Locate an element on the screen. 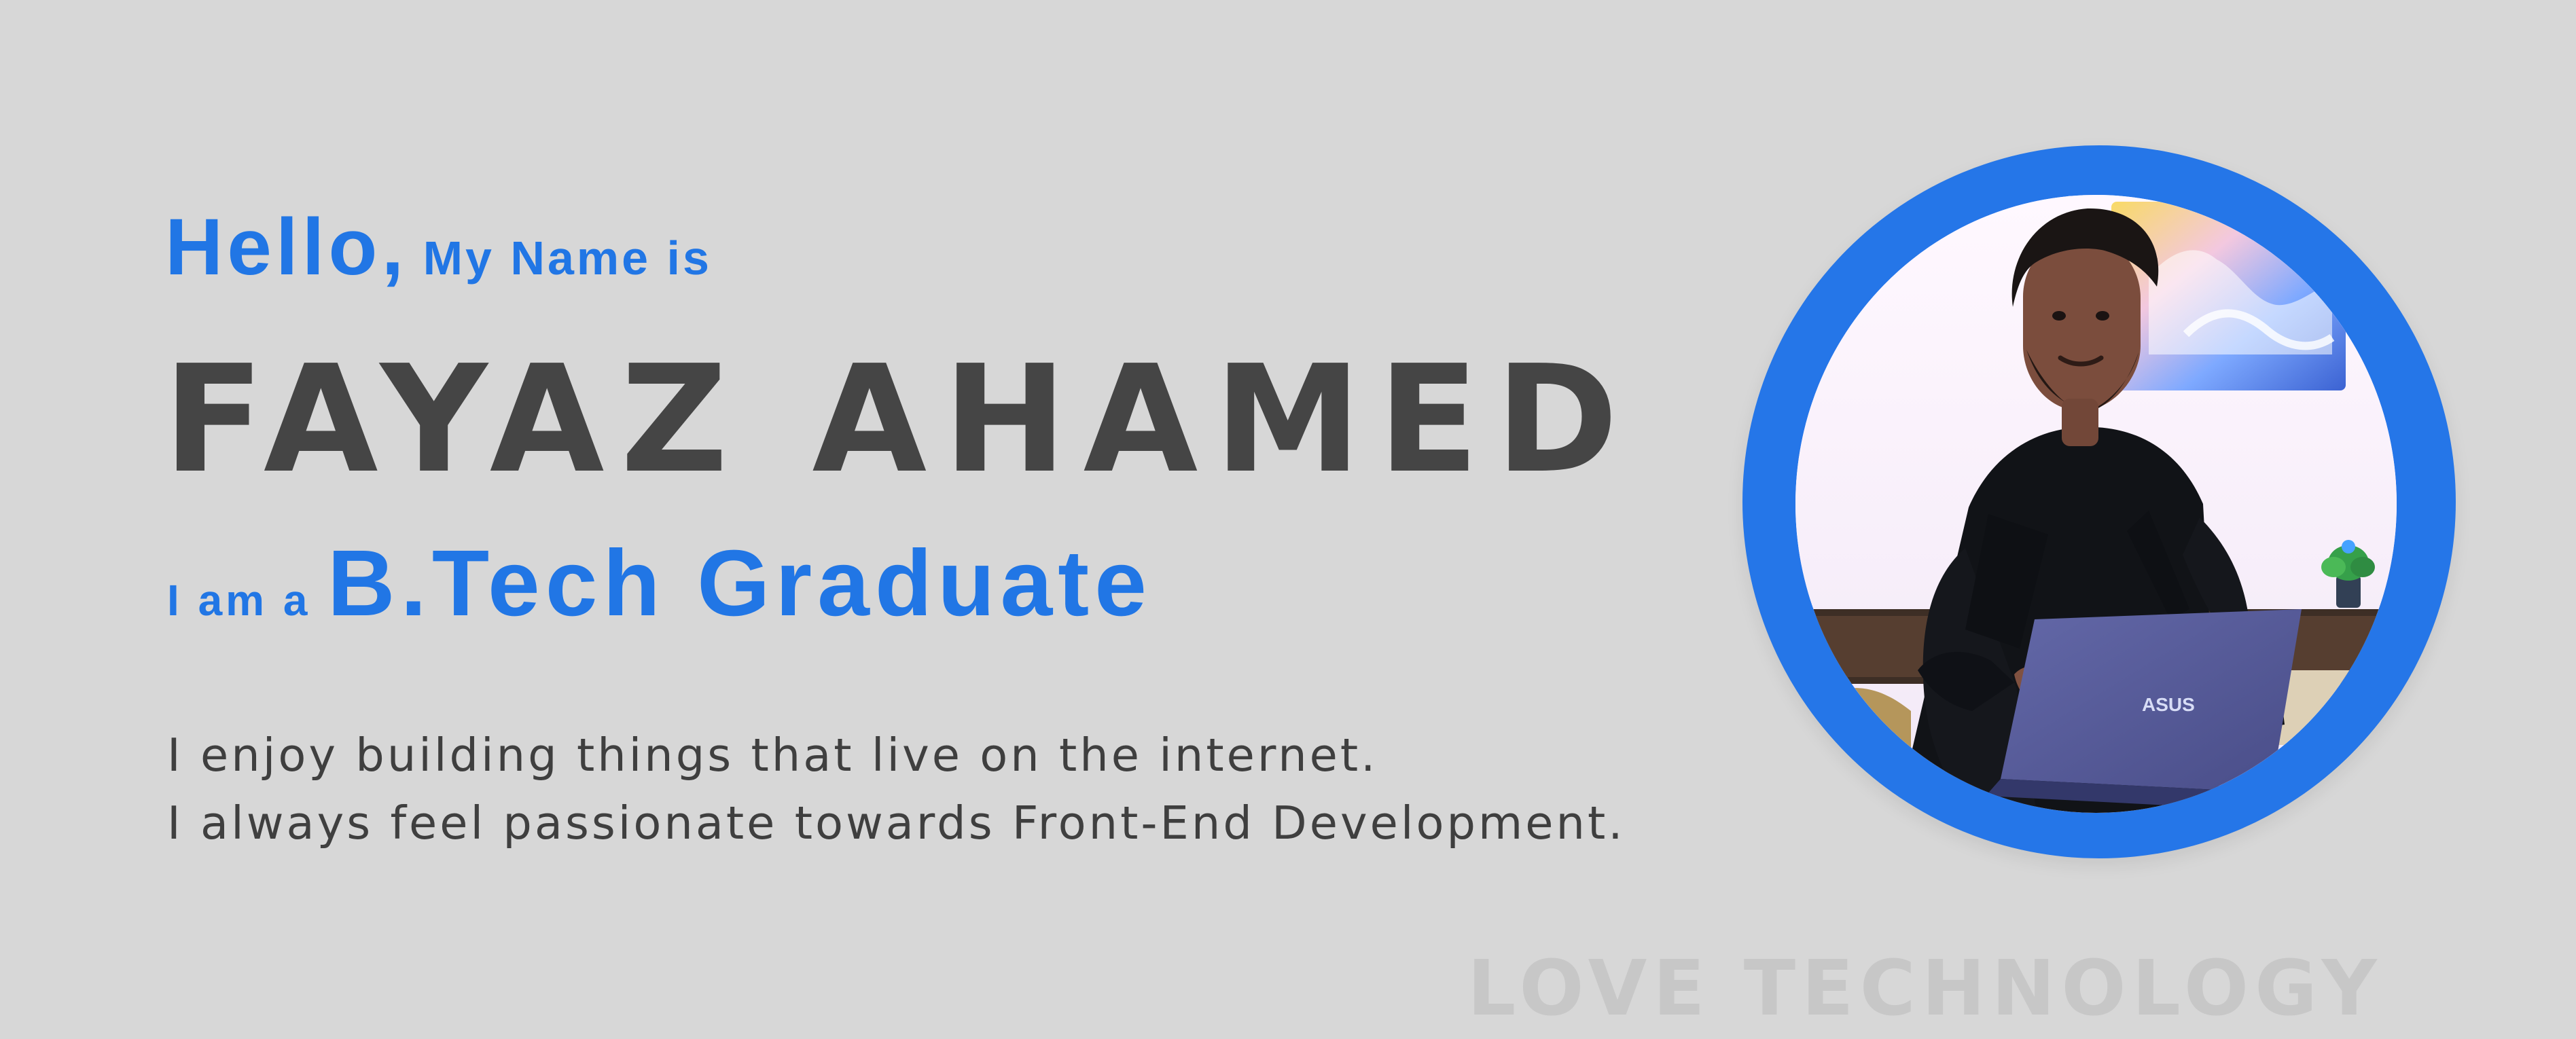 The width and height of the screenshot is (2576, 1039). role-title: B.Tech Graduate is located at coordinates (739, 583).